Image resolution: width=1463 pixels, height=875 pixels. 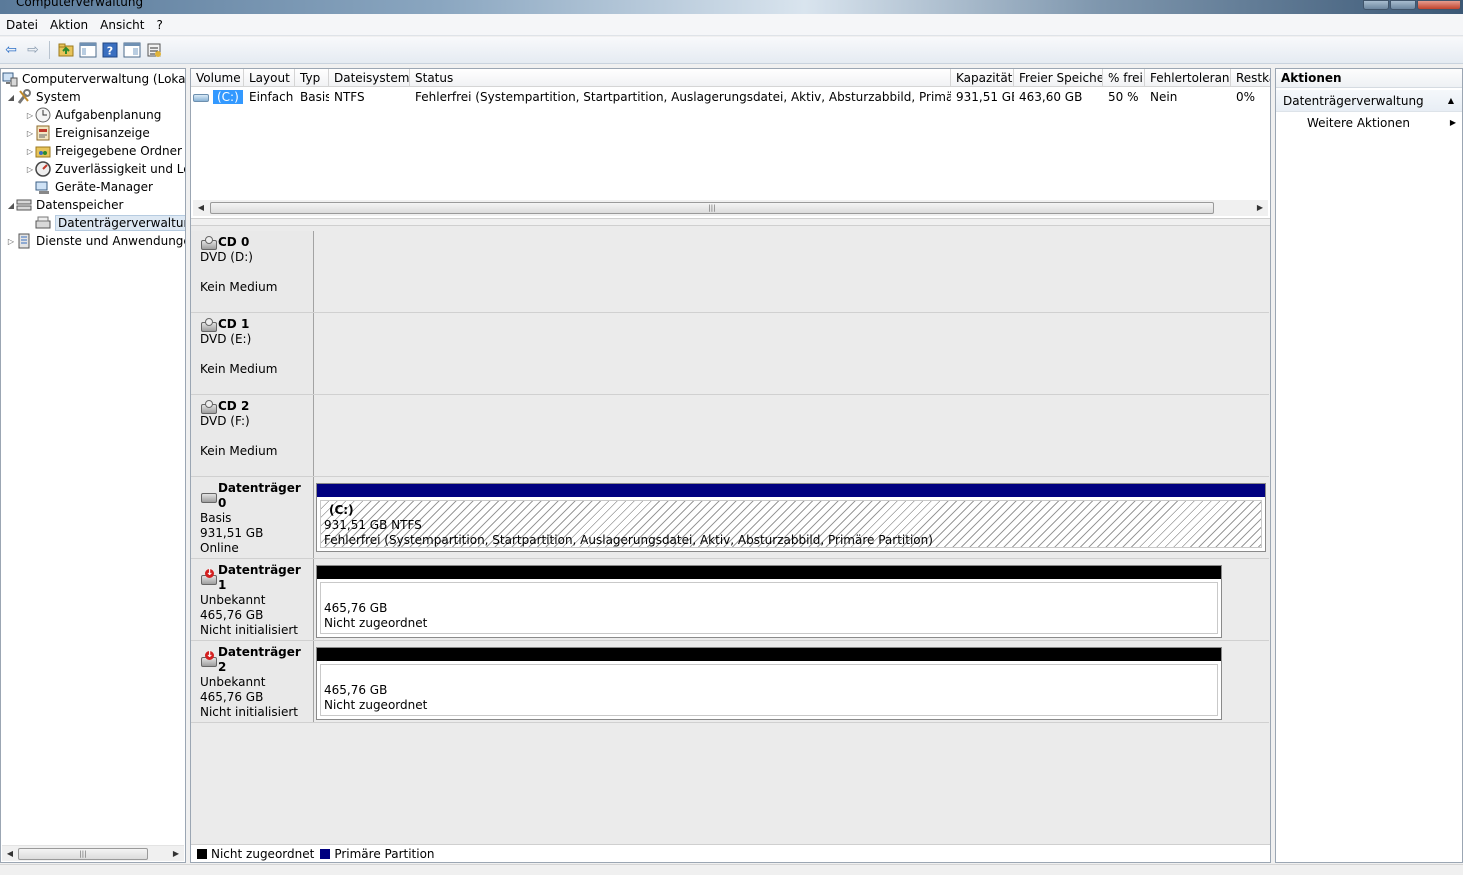 I want to click on column-header-status: Status, so click(x=680, y=78).